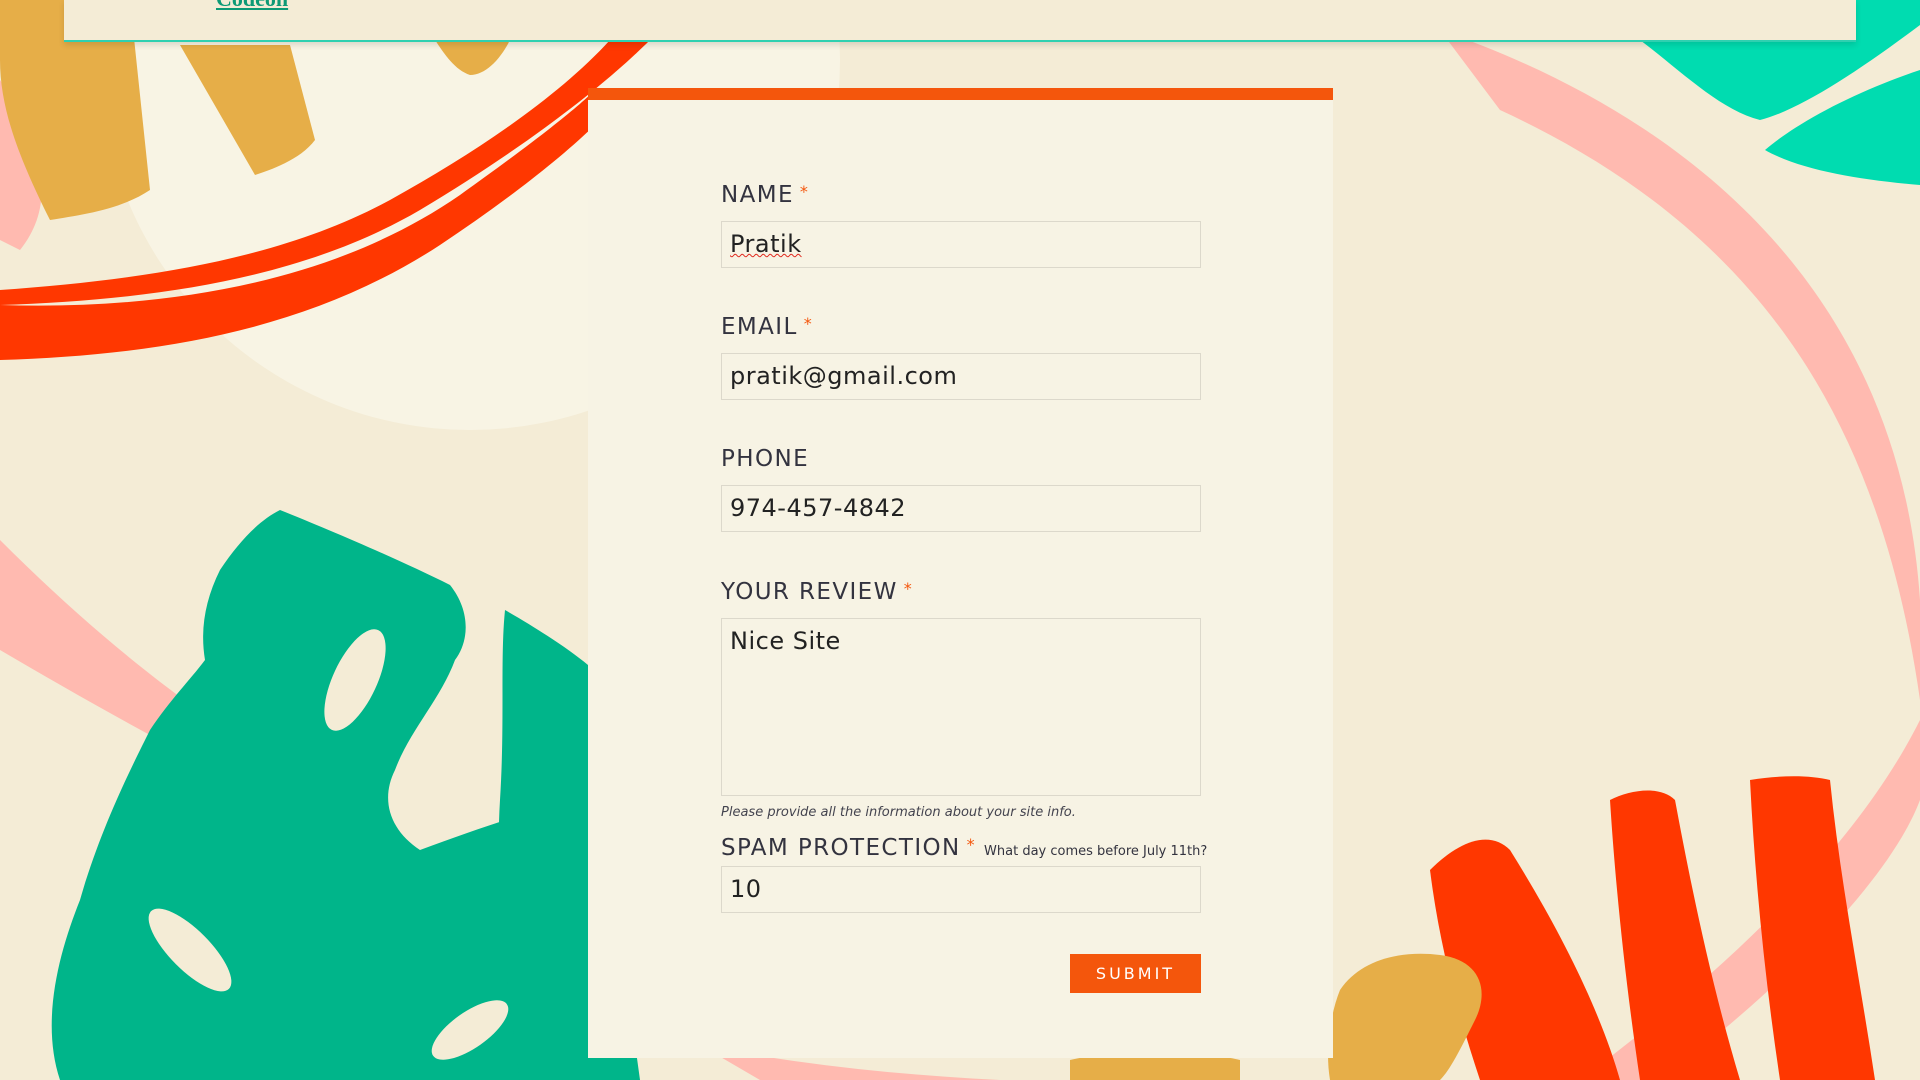 This screenshot has width=1920, height=1080. I want to click on mustard-blob-bottom, so click(1405, 1016).